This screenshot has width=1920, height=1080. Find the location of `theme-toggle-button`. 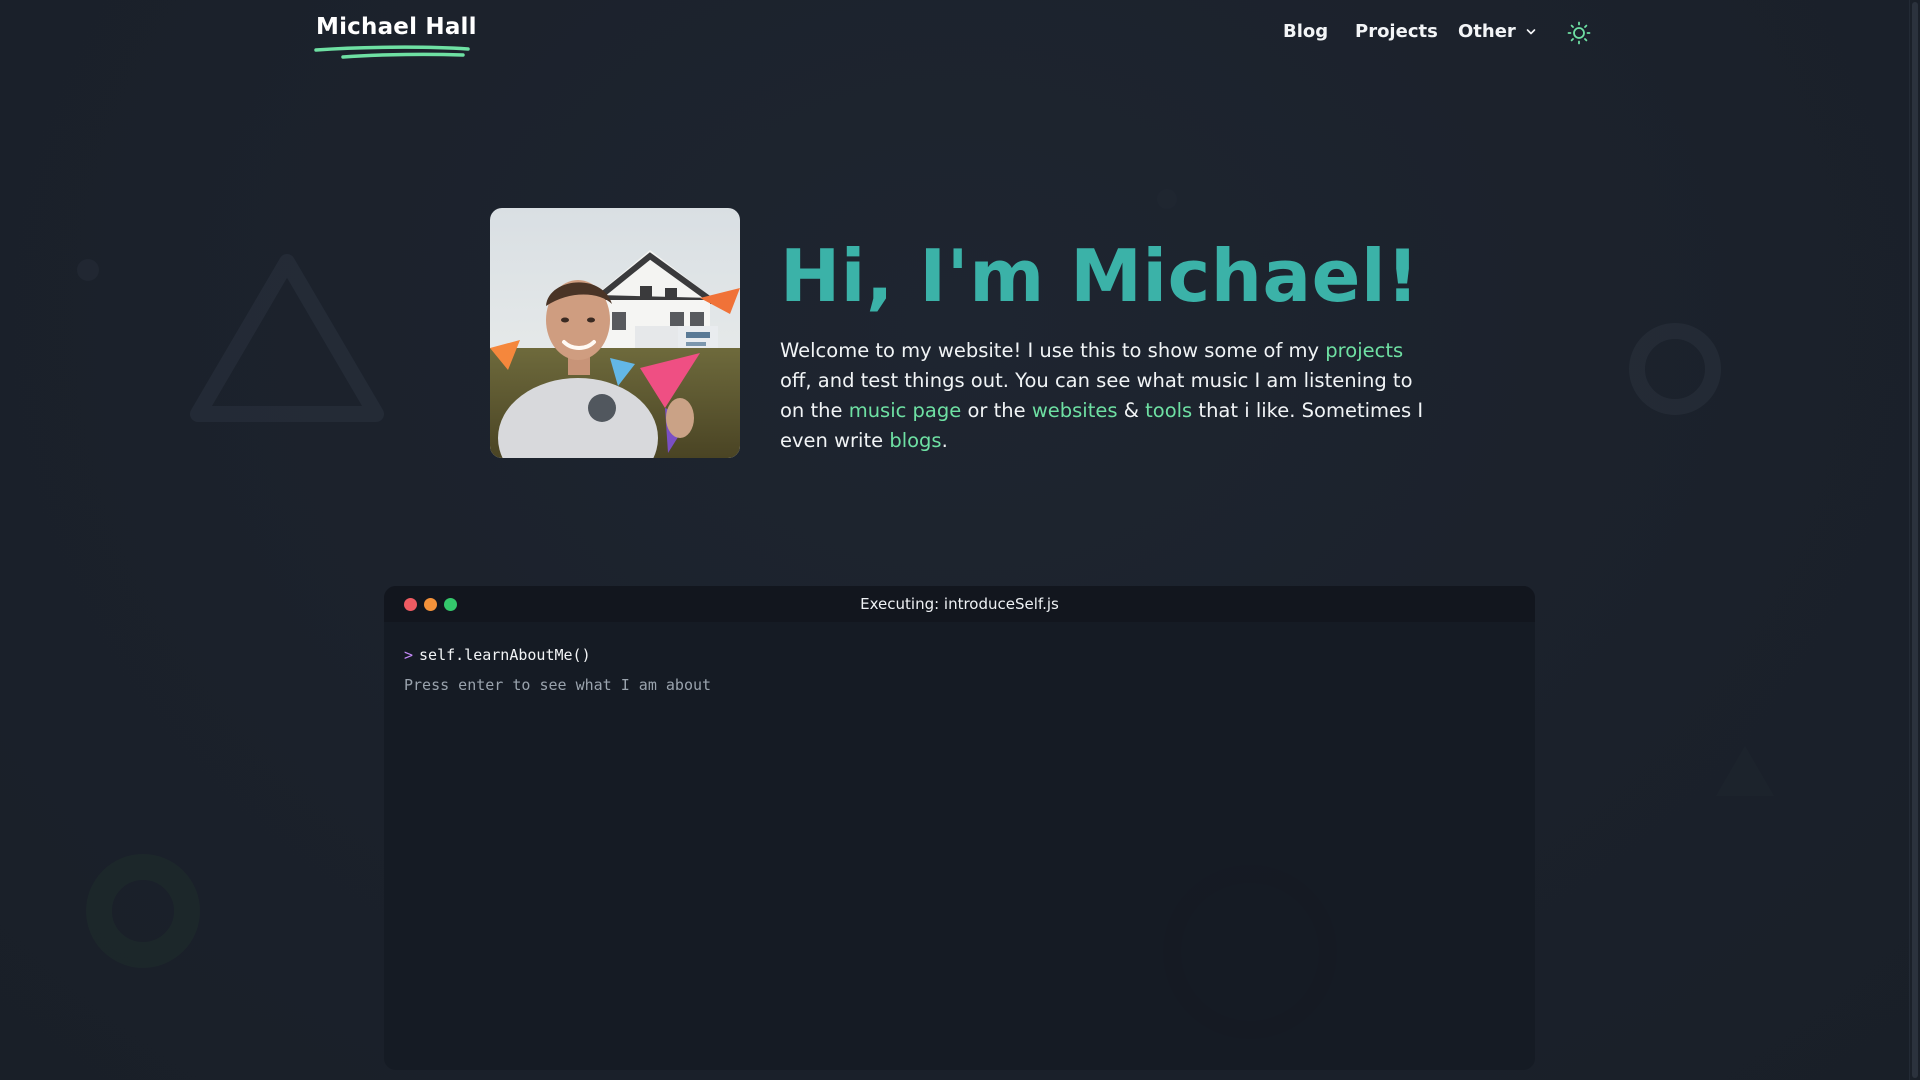

theme-toggle-button is located at coordinates (1579, 33).